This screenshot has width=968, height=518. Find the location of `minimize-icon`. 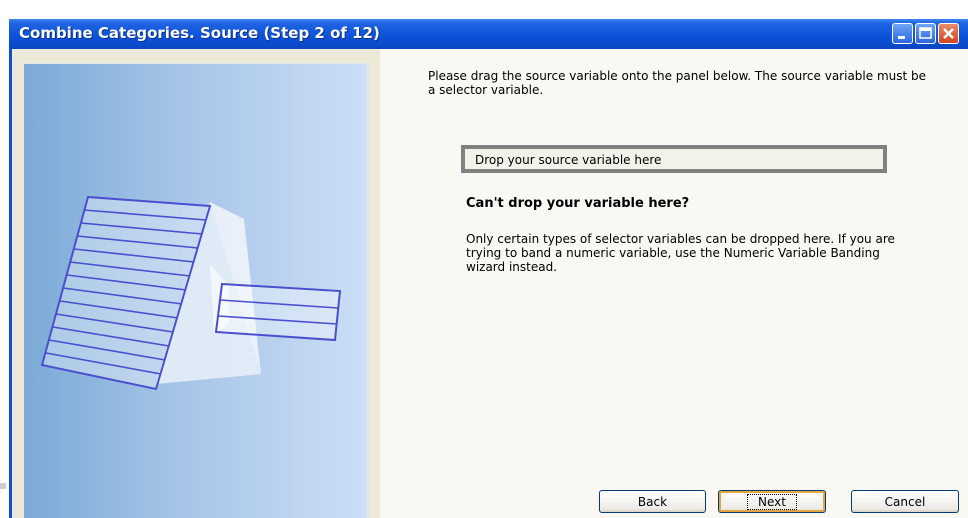

minimize-icon is located at coordinates (901, 37).